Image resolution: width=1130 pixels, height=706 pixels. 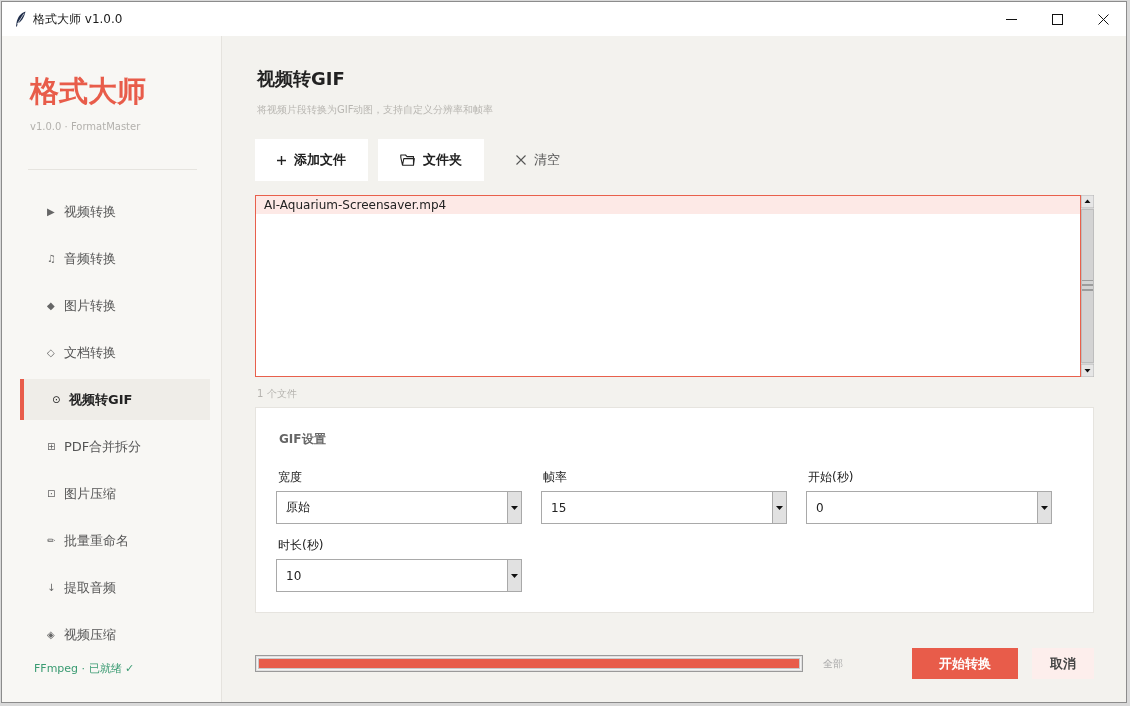 I want to click on grid-icon: ⊞, so click(x=51, y=446).